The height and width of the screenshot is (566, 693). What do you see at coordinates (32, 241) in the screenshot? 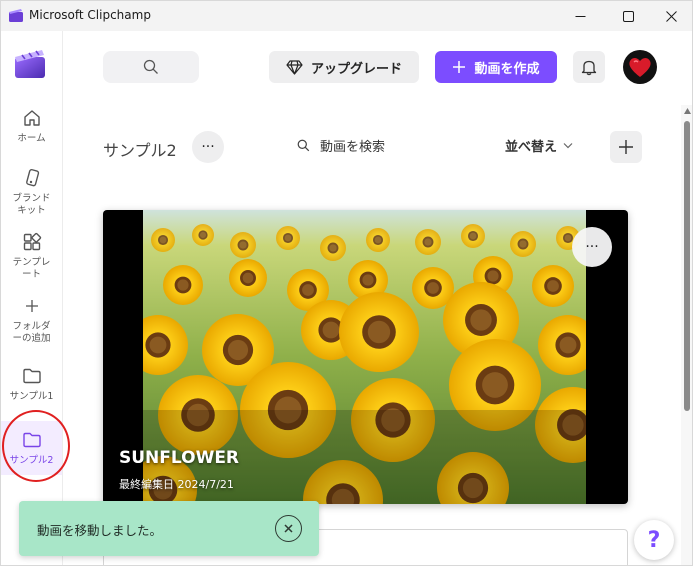
I see `template-icon` at bounding box center [32, 241].